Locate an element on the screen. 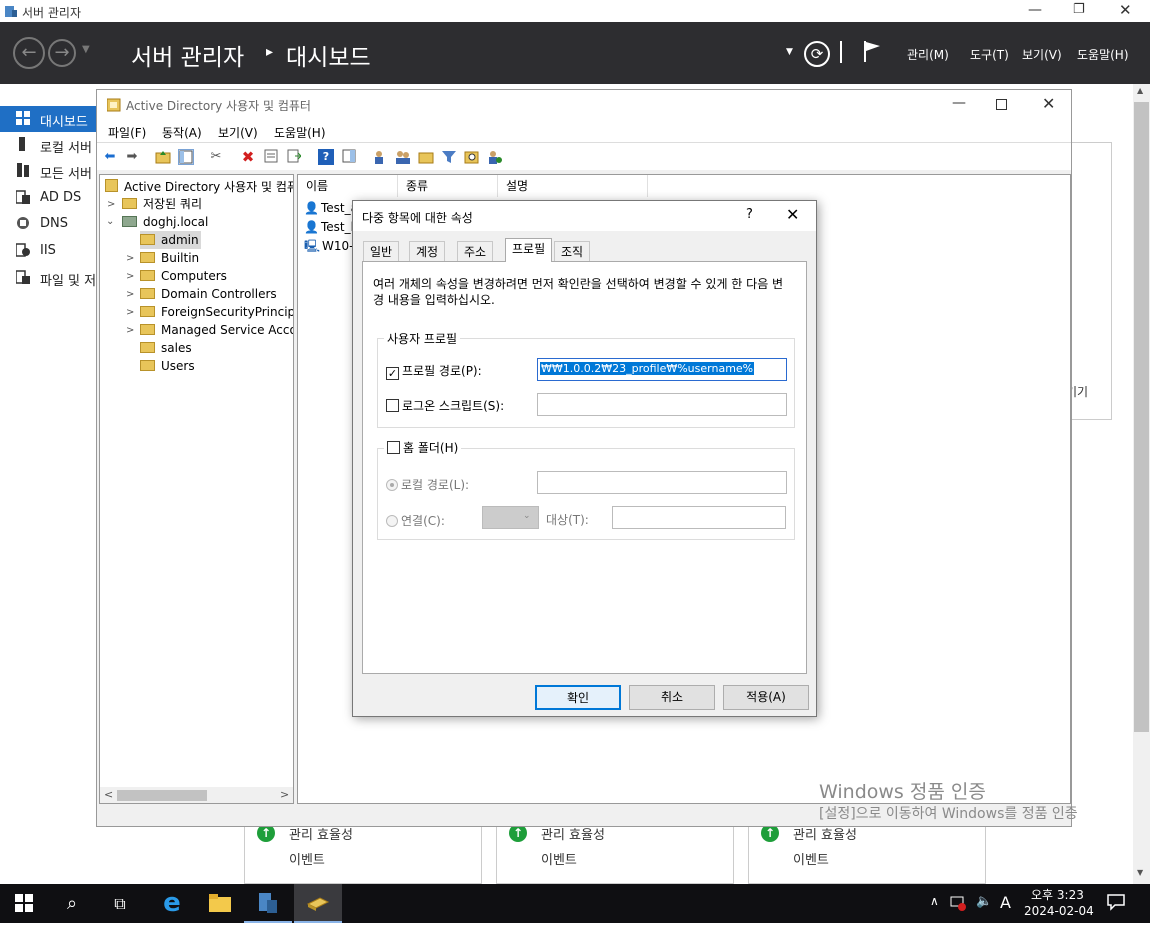 Image resolution: width=1150 pixels, height=928 pixels. new-user-icon is located at coordinates (380, 157).